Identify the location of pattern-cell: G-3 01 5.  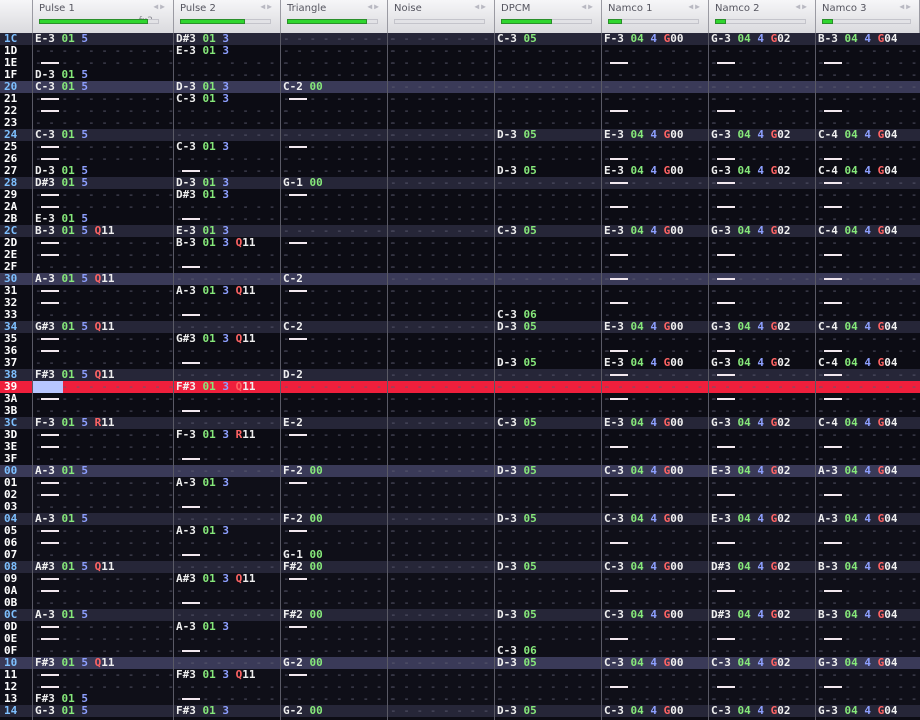
(104, 711).